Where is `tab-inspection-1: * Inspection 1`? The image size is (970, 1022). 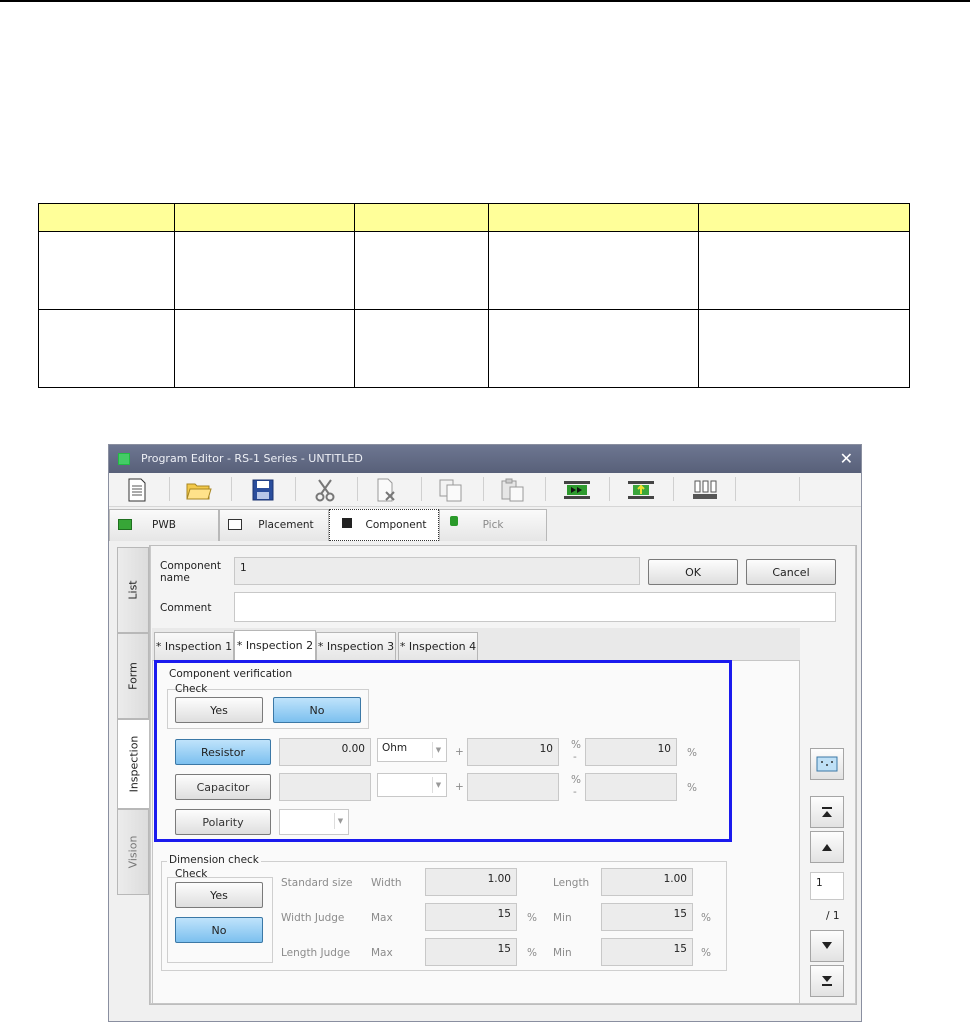
tab-inspection-1: * Inspection 1 is located at coordinates (194, 646).